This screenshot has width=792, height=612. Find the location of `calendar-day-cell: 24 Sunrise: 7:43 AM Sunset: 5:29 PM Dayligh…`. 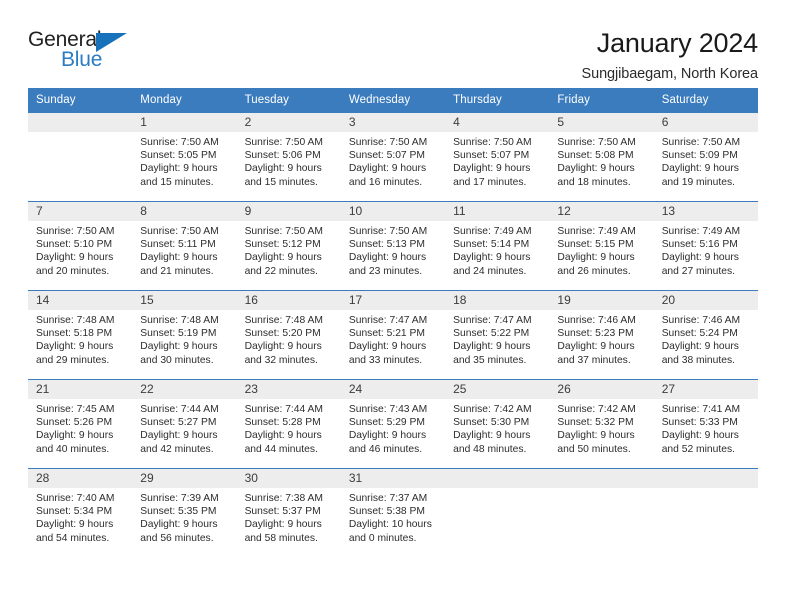

calendar-day-cell: 24 Sunrise: 7:43 AM Sunset: 5:29 PM Dayligh… is located at coordinates (393, 424).